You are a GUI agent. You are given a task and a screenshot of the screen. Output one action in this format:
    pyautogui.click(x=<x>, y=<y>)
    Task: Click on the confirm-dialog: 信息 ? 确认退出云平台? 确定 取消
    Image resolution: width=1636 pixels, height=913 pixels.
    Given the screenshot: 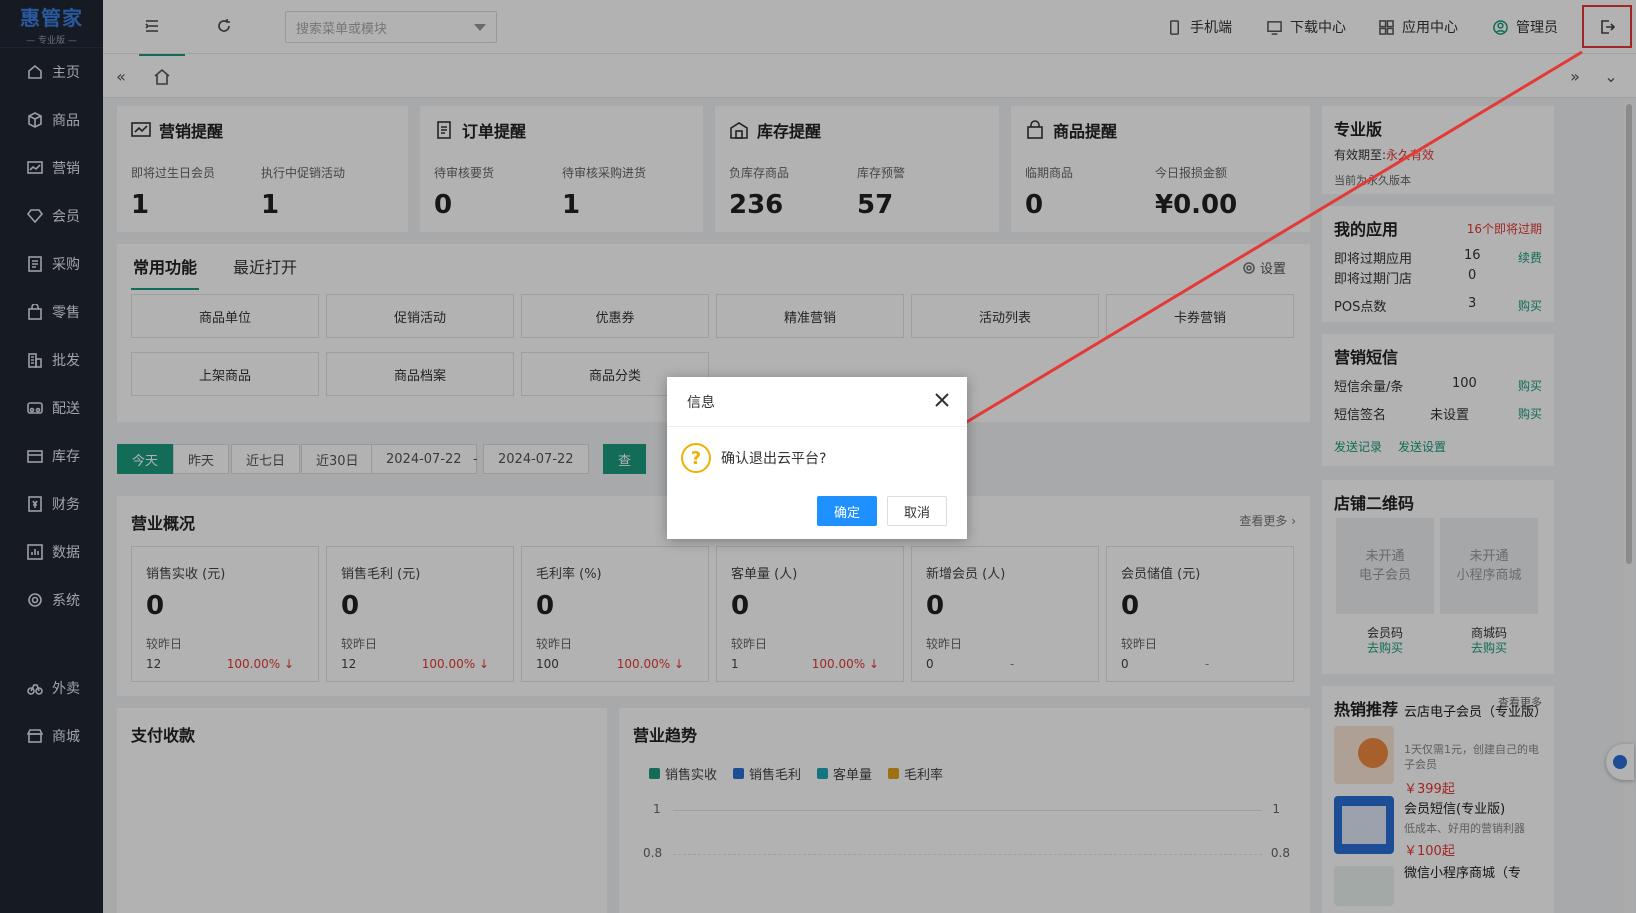 What is the action you would take?
    pyautogui.click(x=817, y=458)
    